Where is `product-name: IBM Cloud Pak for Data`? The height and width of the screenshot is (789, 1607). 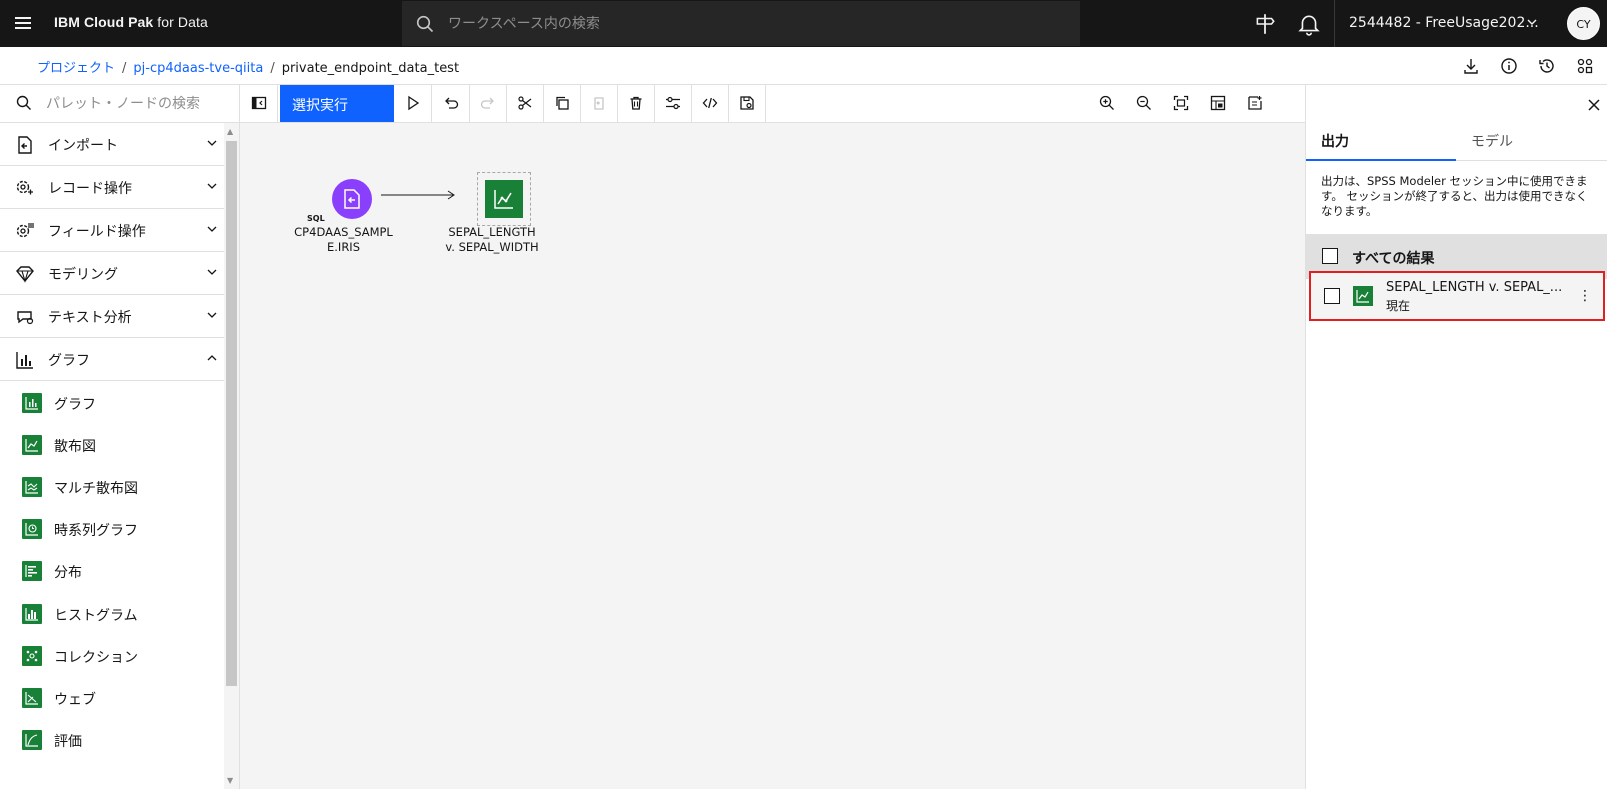 product-name: IBM Cloud Pak for Data is located at coordinates (131, 22).